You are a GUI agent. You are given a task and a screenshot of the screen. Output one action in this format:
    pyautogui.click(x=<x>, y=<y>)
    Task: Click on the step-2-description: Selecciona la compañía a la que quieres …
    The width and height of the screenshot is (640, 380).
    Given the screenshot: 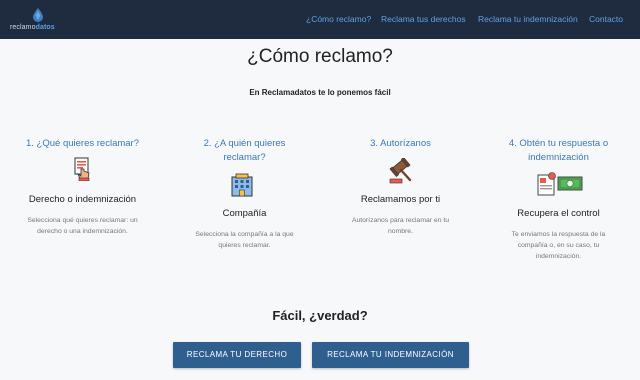 What is the action you would take?
    pyautogui.click(x=244, y=240)
    